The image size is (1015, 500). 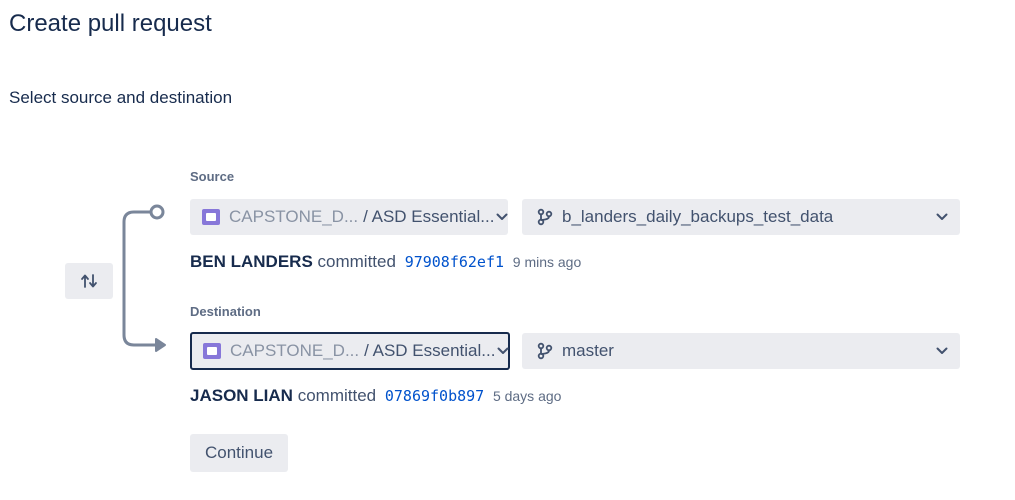 I want to click on destination-commit-time: 5 days ago, so click(x=527, y=396).